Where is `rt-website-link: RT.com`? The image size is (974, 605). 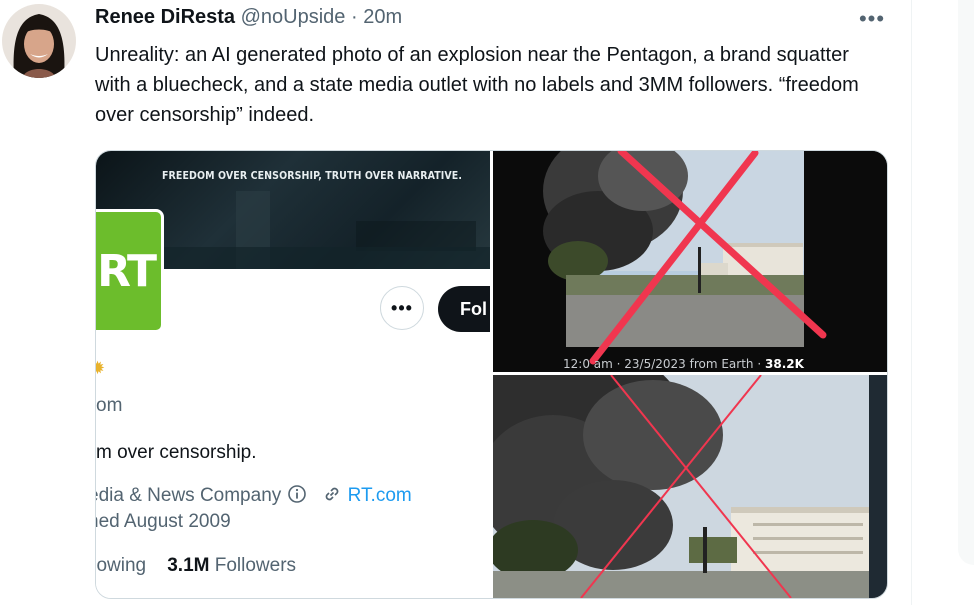 rt-website-link: RT.com is located at coordinates (379, 495).